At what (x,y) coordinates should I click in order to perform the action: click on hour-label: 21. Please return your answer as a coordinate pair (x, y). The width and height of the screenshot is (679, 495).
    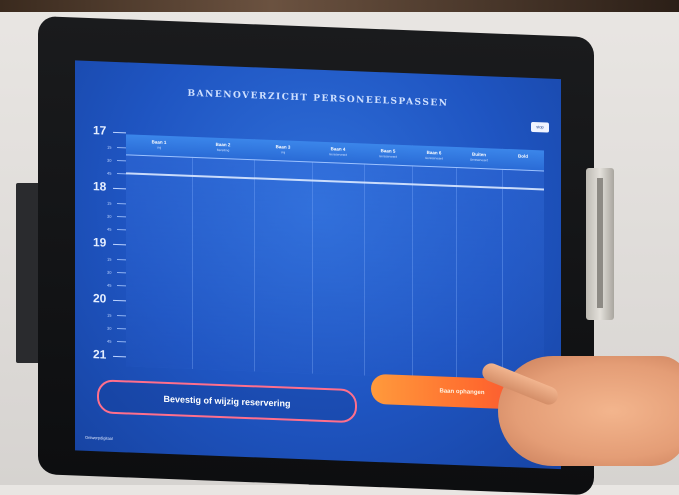
    Looking at the image, I should click on (100, 354).